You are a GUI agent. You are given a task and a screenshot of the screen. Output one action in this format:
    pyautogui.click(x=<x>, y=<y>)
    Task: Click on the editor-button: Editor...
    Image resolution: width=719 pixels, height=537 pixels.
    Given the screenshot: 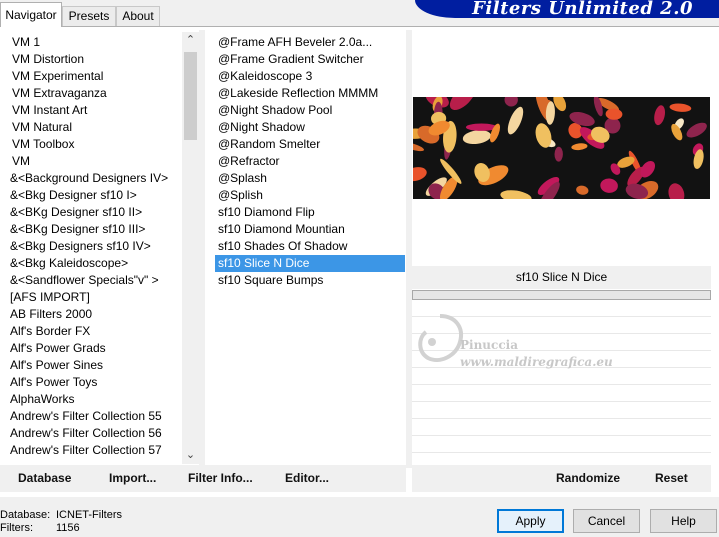 What is the action you would take?
    pyautogui.click(x=307, y=478)
    